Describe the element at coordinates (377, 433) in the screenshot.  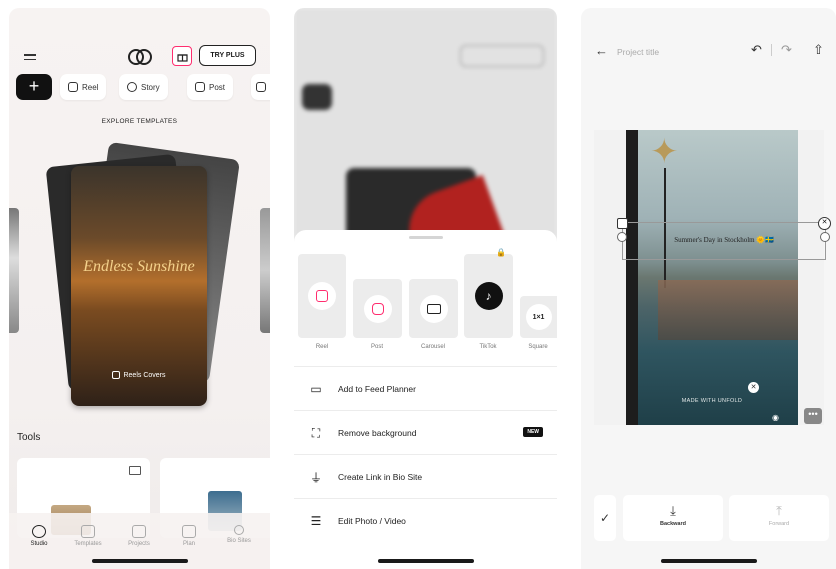
I see `menu-label: Remove background` at that location.